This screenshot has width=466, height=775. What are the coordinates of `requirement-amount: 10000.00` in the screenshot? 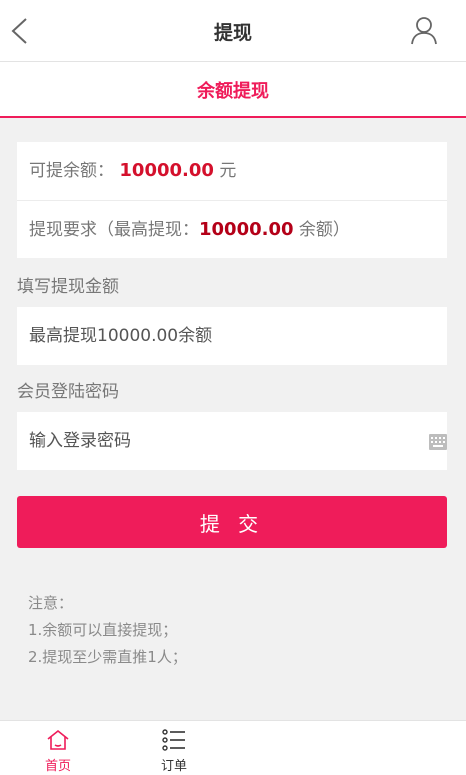 It's located at (246, 229).